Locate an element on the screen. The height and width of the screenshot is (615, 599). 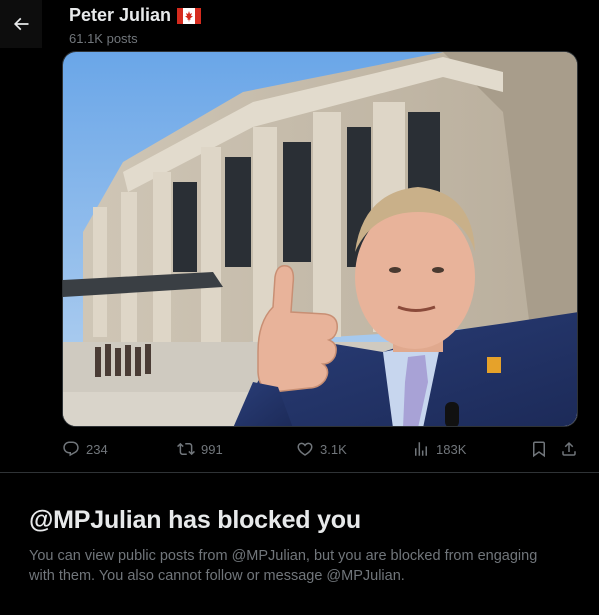
top-header: Peter Julian 61.1K posts is located at coordinates (299, 24).